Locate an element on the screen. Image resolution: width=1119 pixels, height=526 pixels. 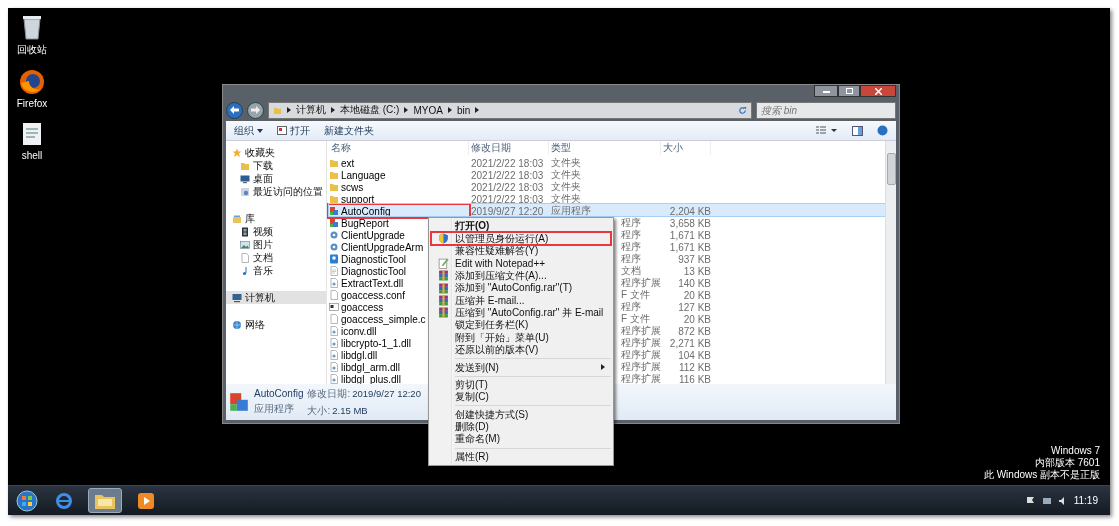
menu-item: 重命名(M) is located at coordinates (521, 439).